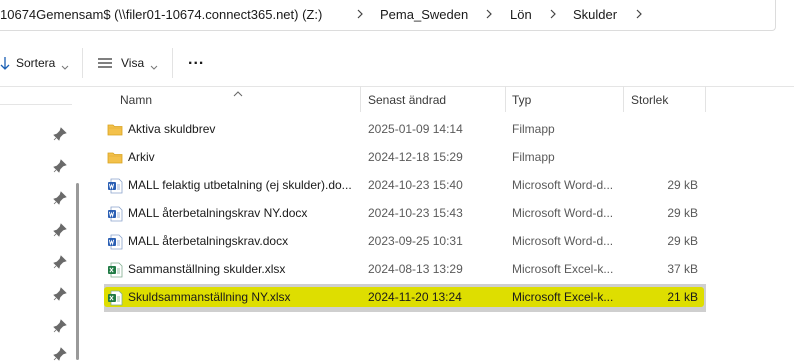 The height and width of the screenshot is (364, 794). Describe the element at coordinates (172, 129) in the screenshot. I see `file-name: Aktiva skuldbrev` at that location.